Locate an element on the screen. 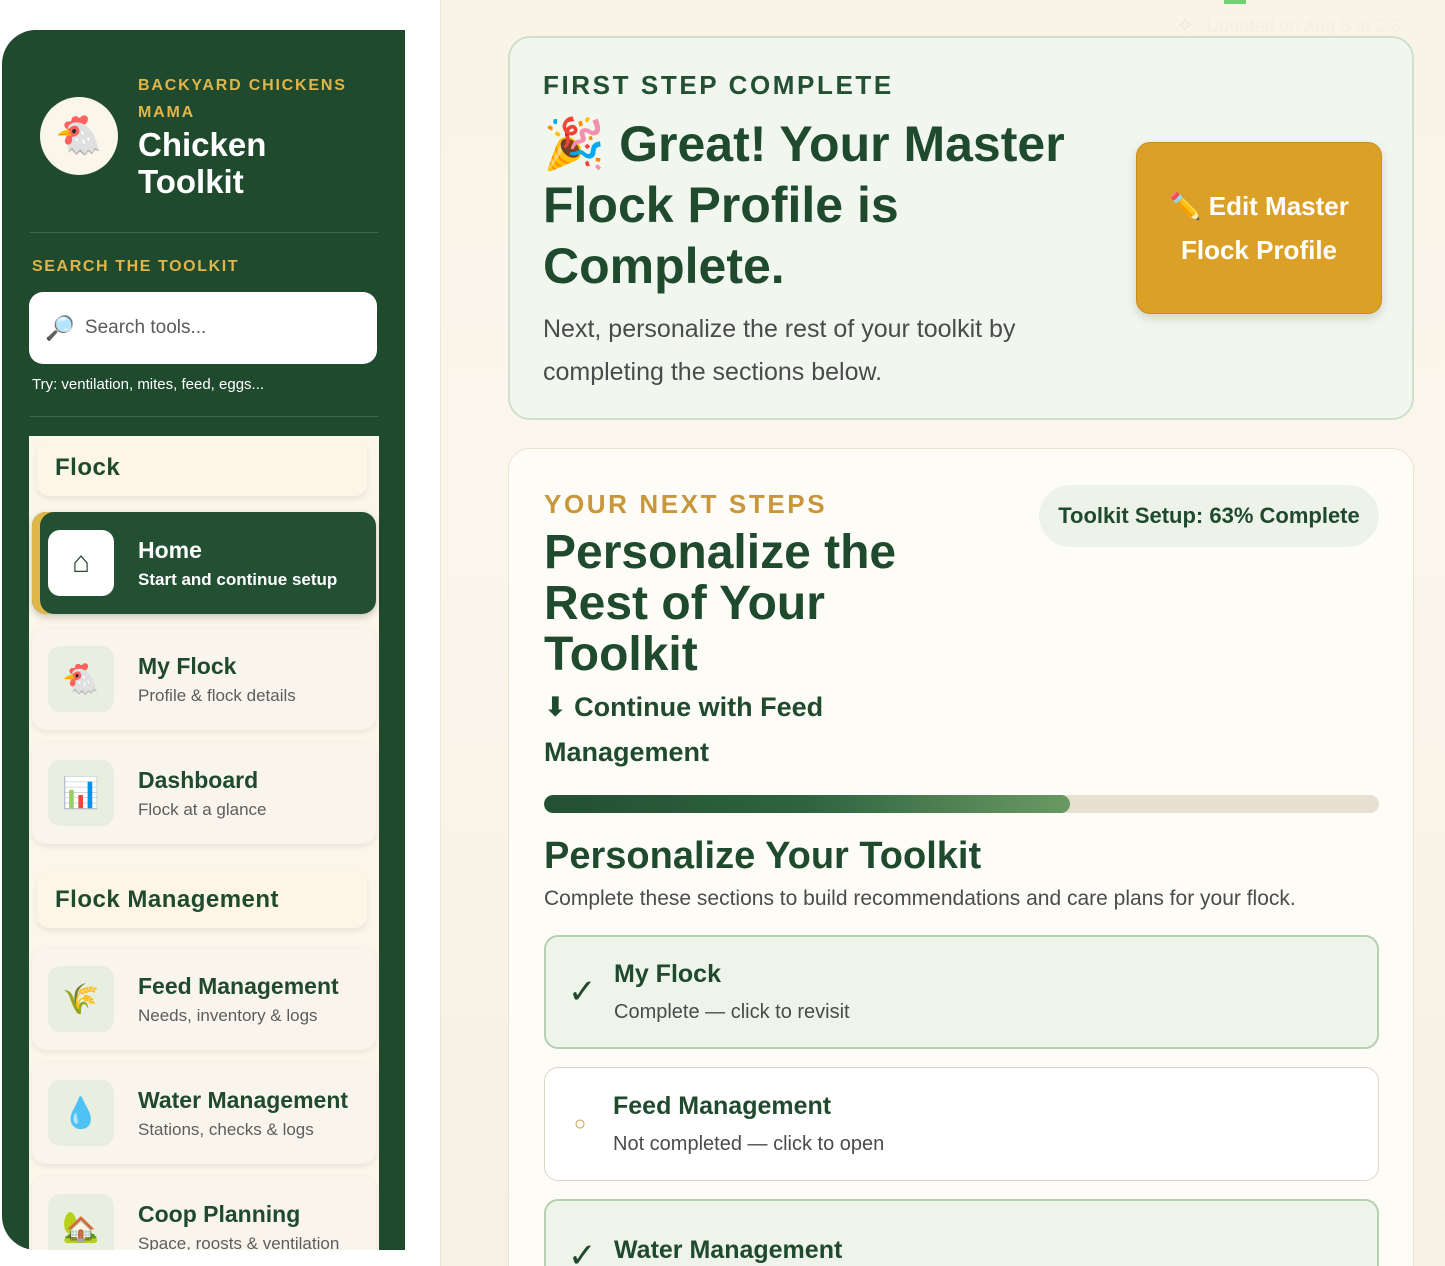  sidebar-item-dashboard: 📊 Dashboard Flock at a glance is located at coordinates (204, 793).